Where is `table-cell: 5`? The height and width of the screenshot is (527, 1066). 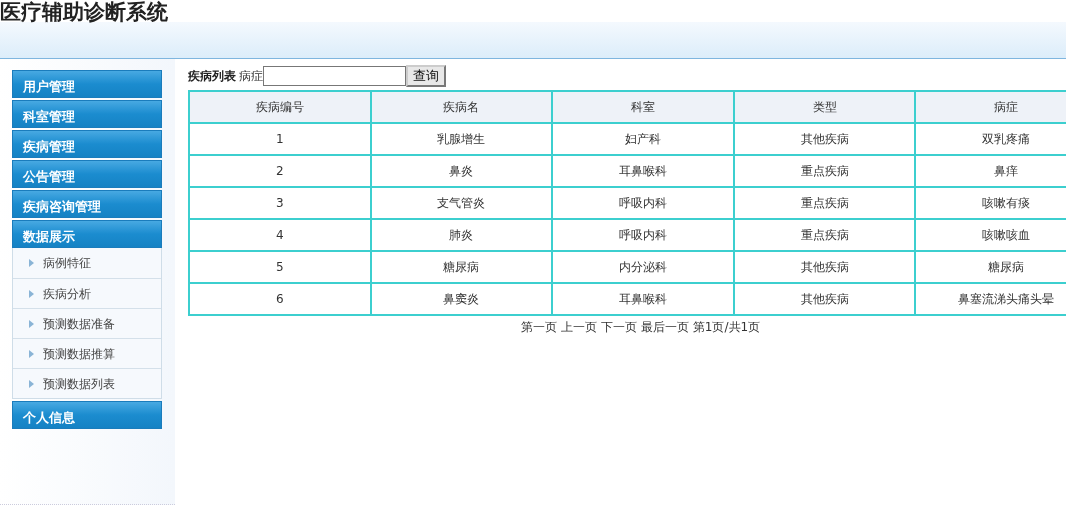
table-cell: 5 is located at coordinates (280, 267).